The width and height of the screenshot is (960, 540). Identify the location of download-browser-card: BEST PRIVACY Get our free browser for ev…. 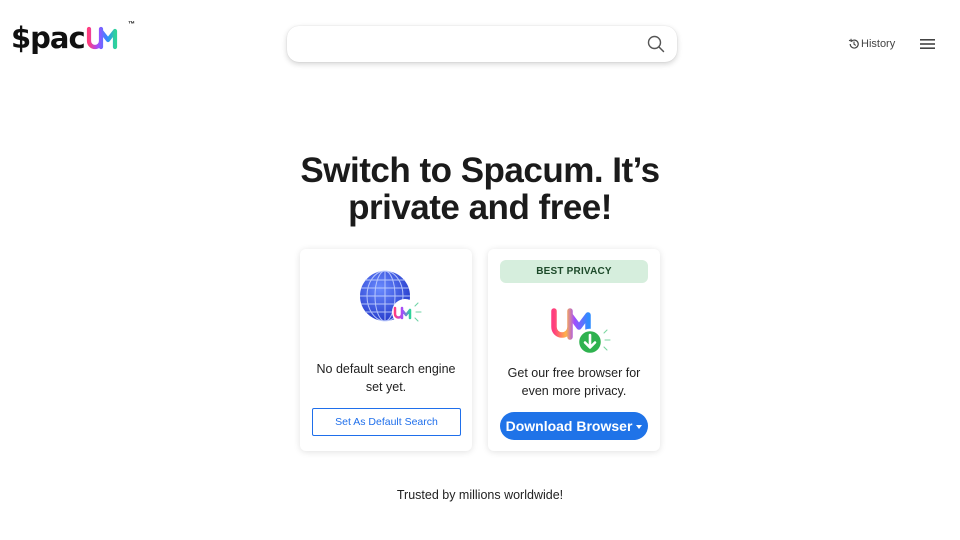
(574, 350).